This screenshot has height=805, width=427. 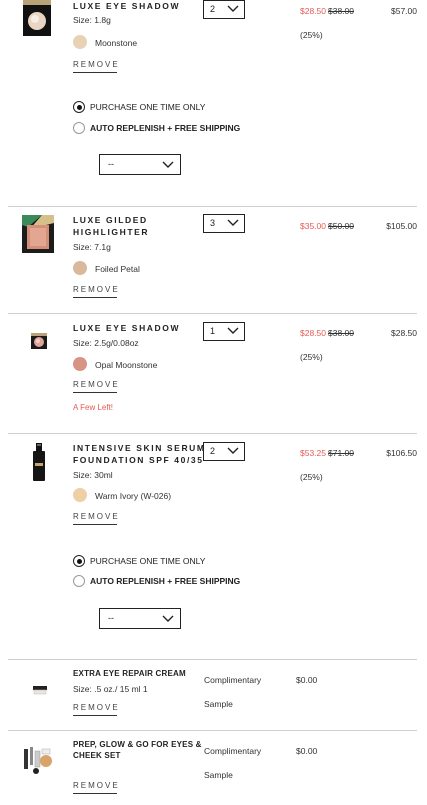 What do you see at coordinates (224, 223) in the screenshot?
I see `quantity-select: 3` at bounding box center [224, 223].